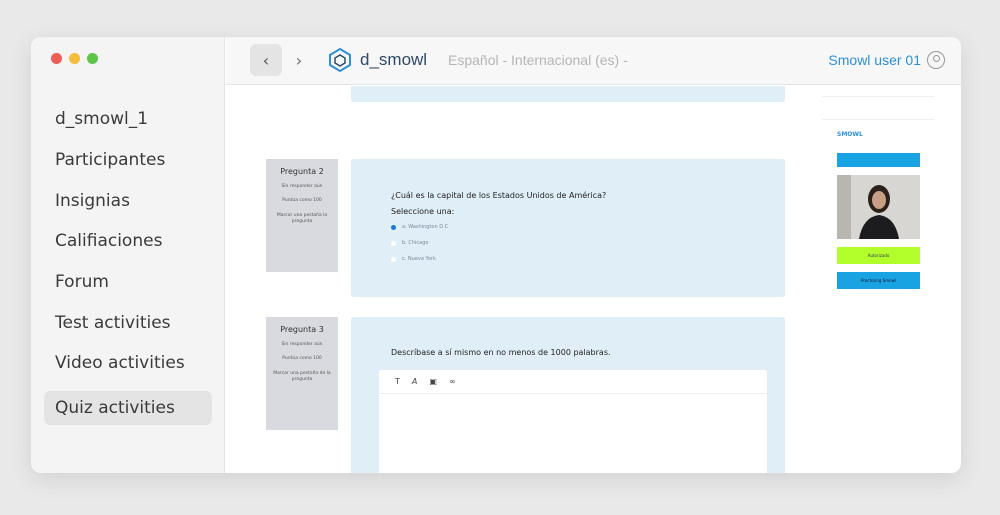 Image resolution: width=1000 pixels, height=515 pixels. What do you see at coordinates (425, 227) in the screenshot?
I see `answer-option-label: a. Washington D.C` at bounding box center [425, 227].